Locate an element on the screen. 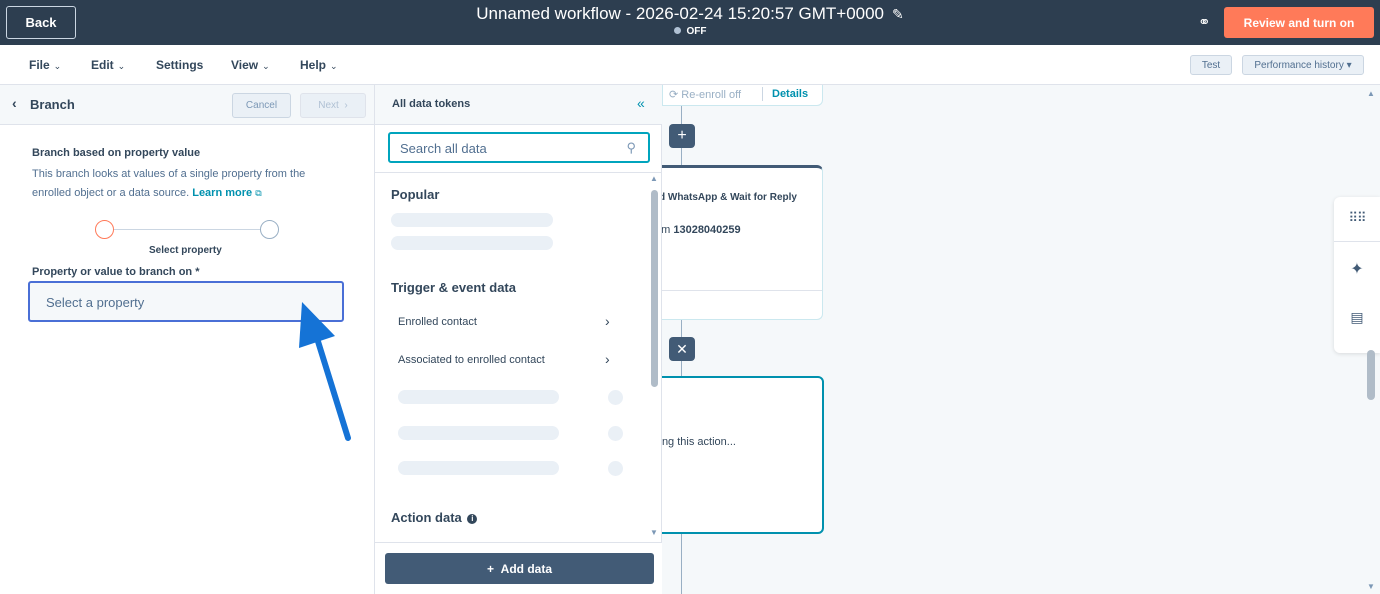  branch-panel-header: ‹ Branch Cancel Next › is located at coordinates (187, 105).